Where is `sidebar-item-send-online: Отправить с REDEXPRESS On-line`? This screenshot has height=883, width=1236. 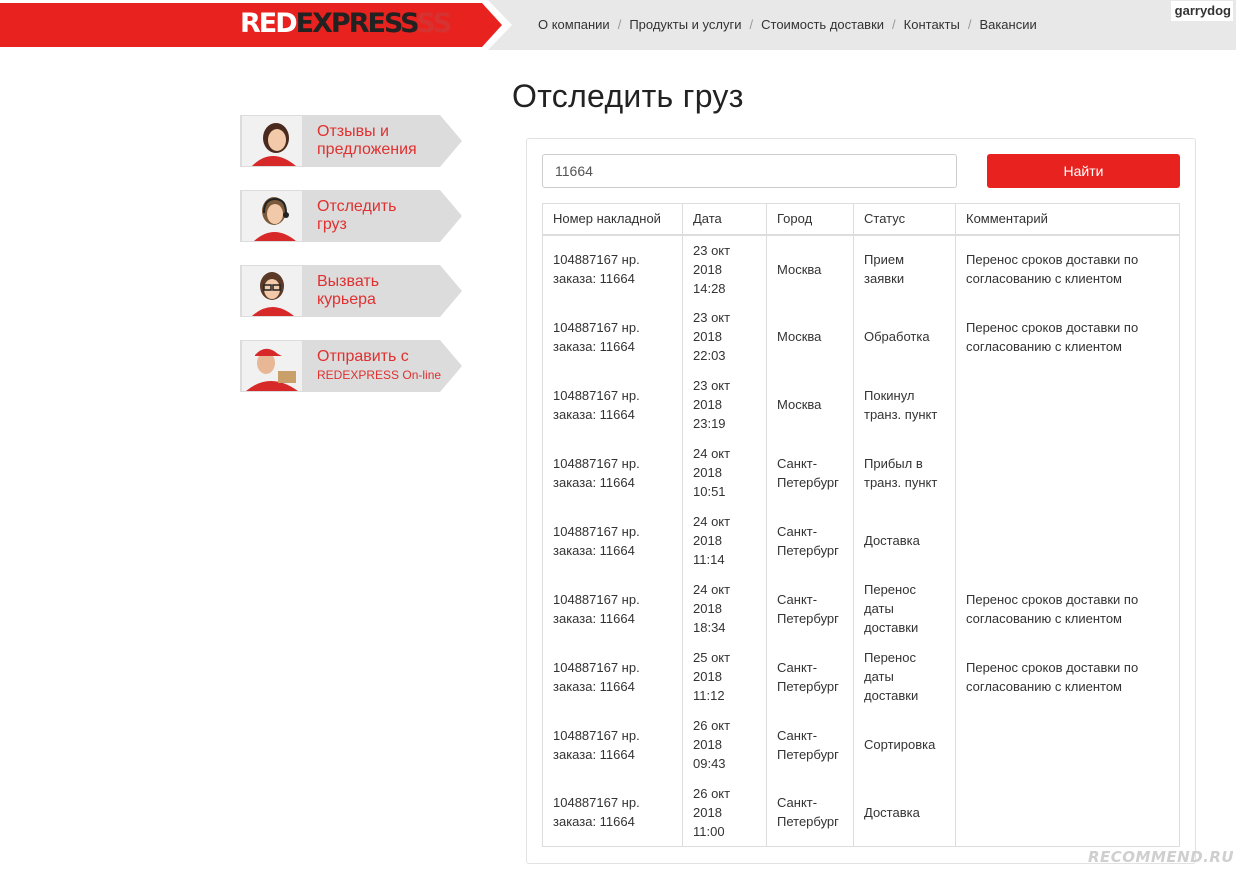 sidebar-item-send-online: Отправить с REDEXPRESS On-line is located at coordinates (351, 366).